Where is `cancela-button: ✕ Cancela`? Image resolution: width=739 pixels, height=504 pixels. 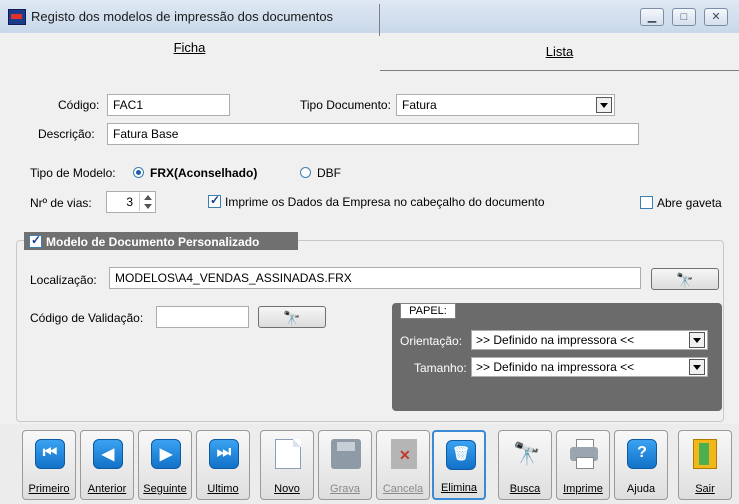 cancela-button: ✕ Cancela is located at coordinates (403, 465).